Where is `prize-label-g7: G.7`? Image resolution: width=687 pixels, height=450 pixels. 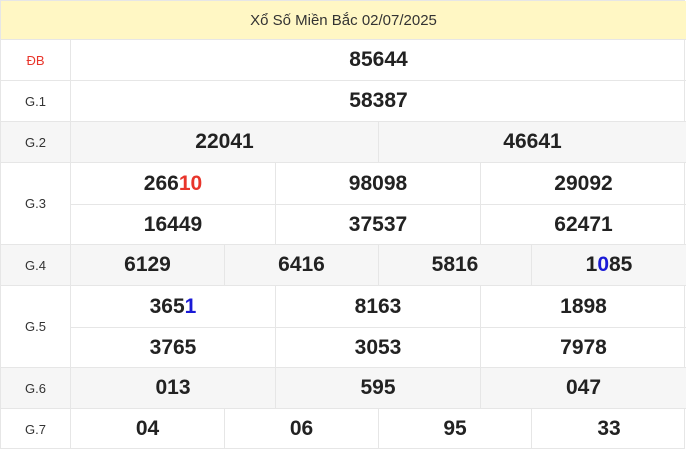 prize-label-g7: G.7 is located at coordinates (36, 429).